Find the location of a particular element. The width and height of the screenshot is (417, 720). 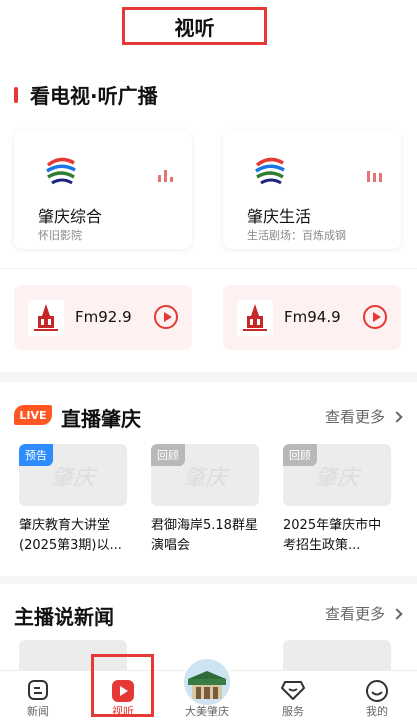

tab-label: 大美肇庆 is located at coordinates (207, 711).